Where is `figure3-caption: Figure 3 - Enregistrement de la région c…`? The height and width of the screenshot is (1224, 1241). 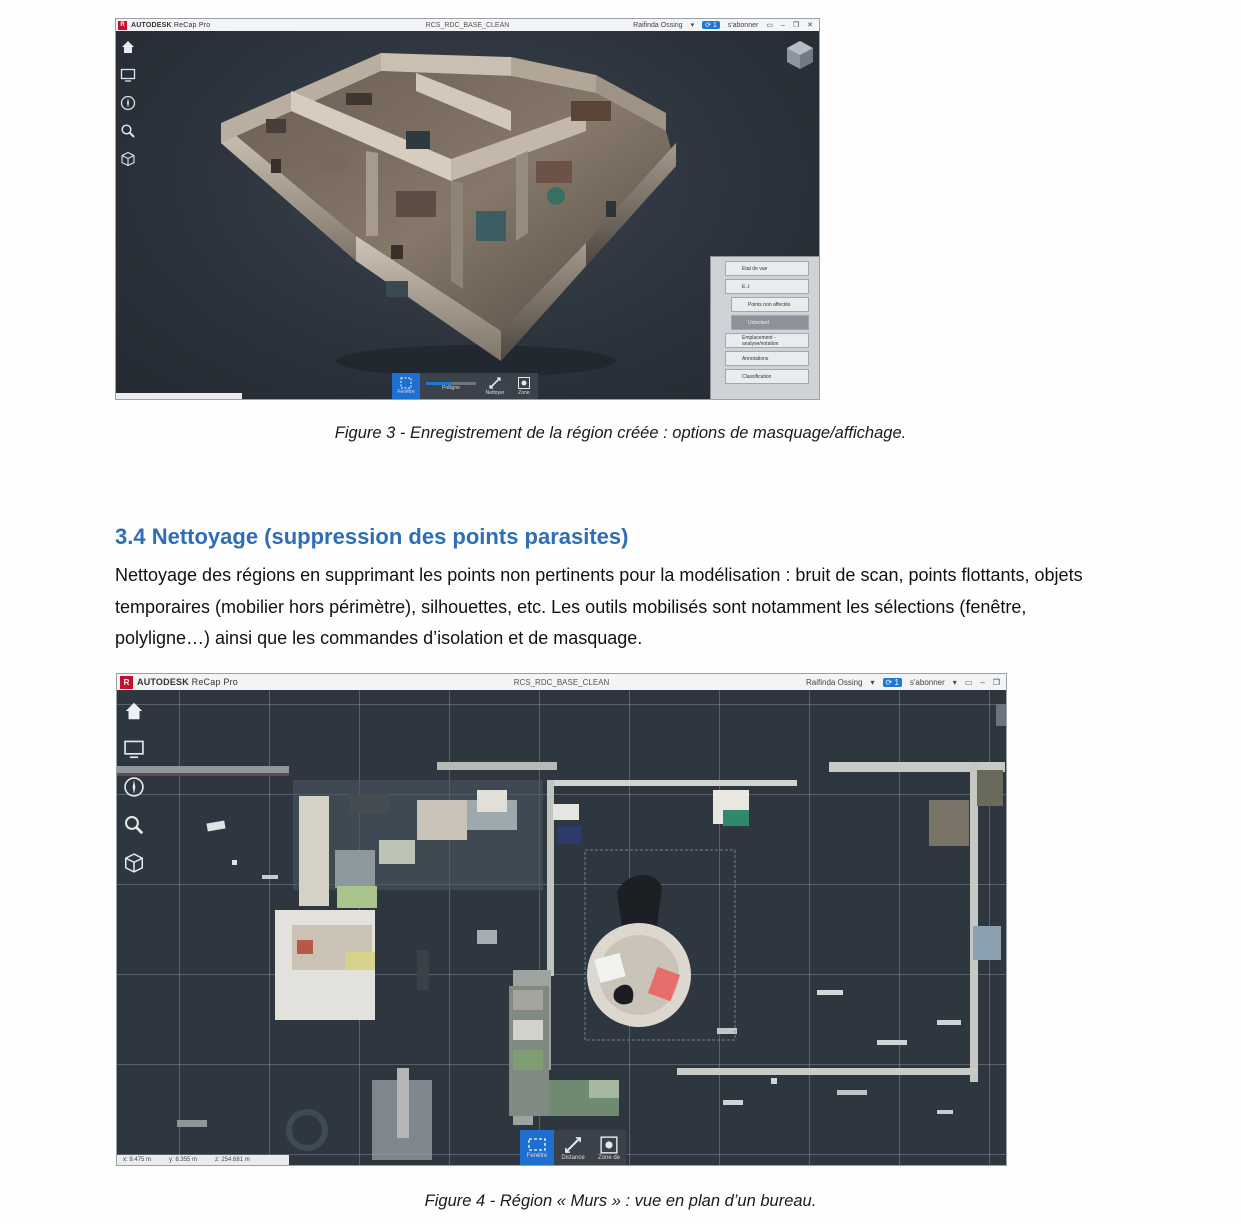
figure3-caption: Figure 3 - Enregistrement de la région c… is located at coordinates (620, 433).